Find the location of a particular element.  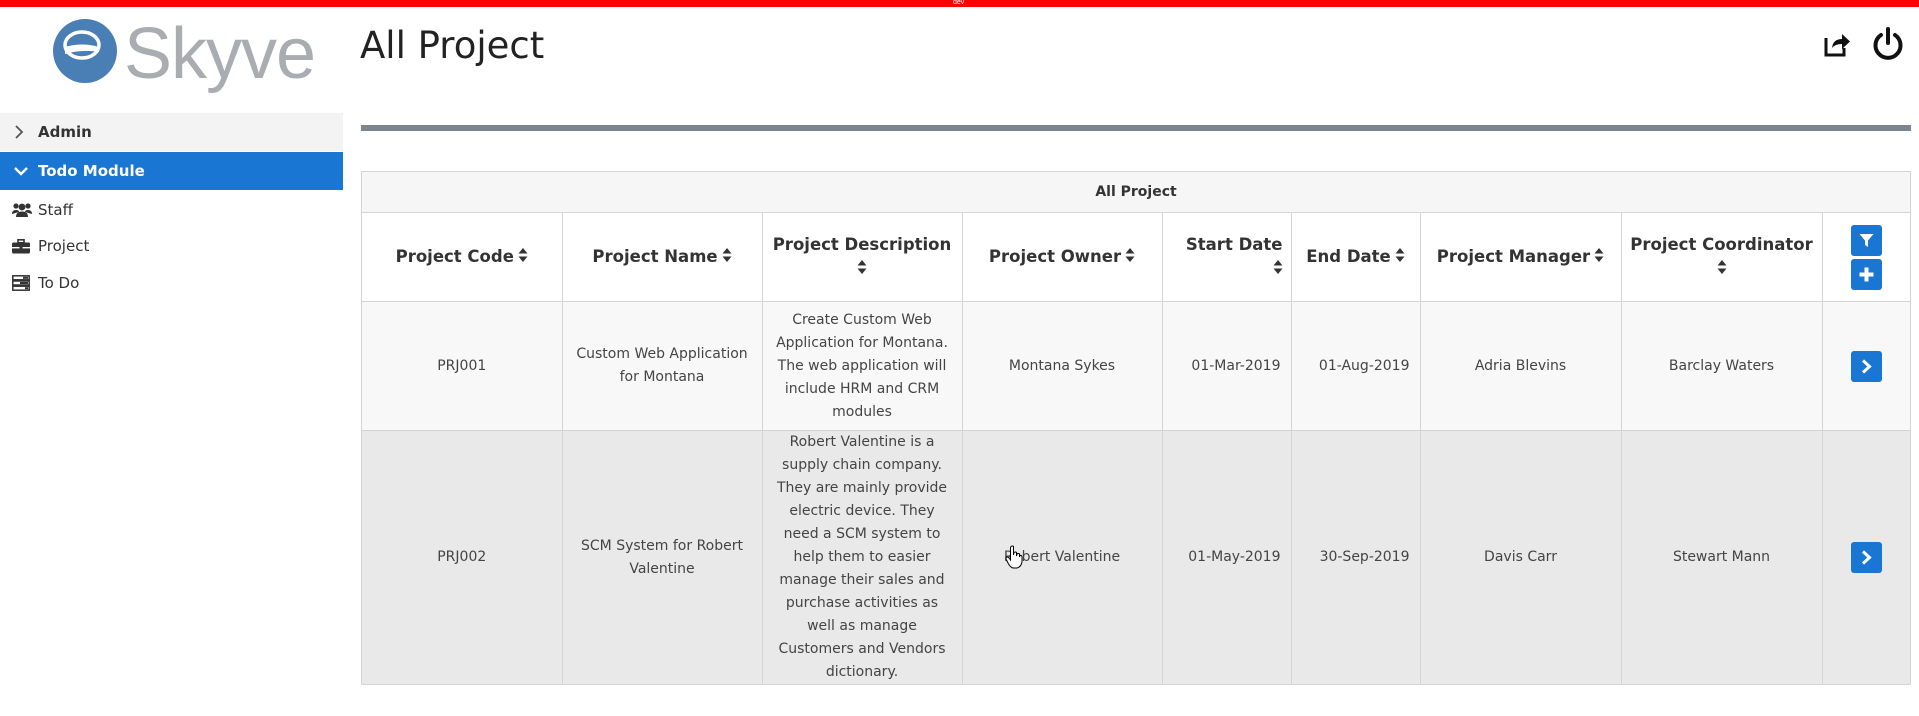

cell-project-name: SCM System for Robert Valentine is located at coordinates (662, 557).